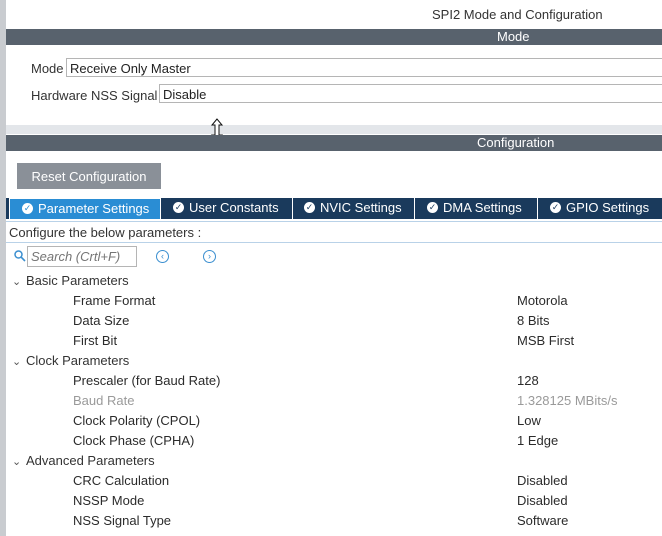 This screenshot has width=662, height=536. I want to click on tab-user-constants: ✓ User Constants, so click(227, 208).